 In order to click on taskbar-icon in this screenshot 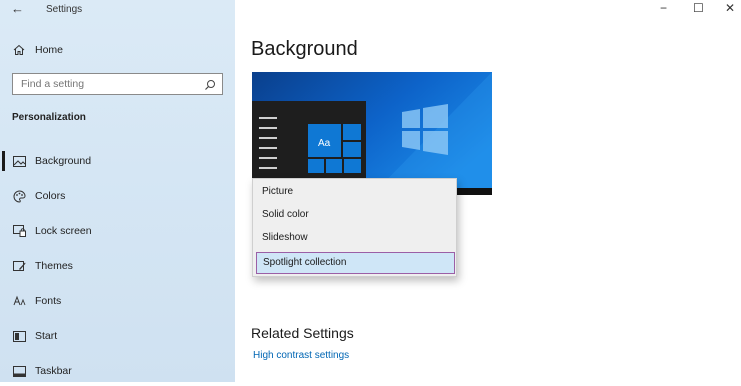, I will do `click(19, 371)`.